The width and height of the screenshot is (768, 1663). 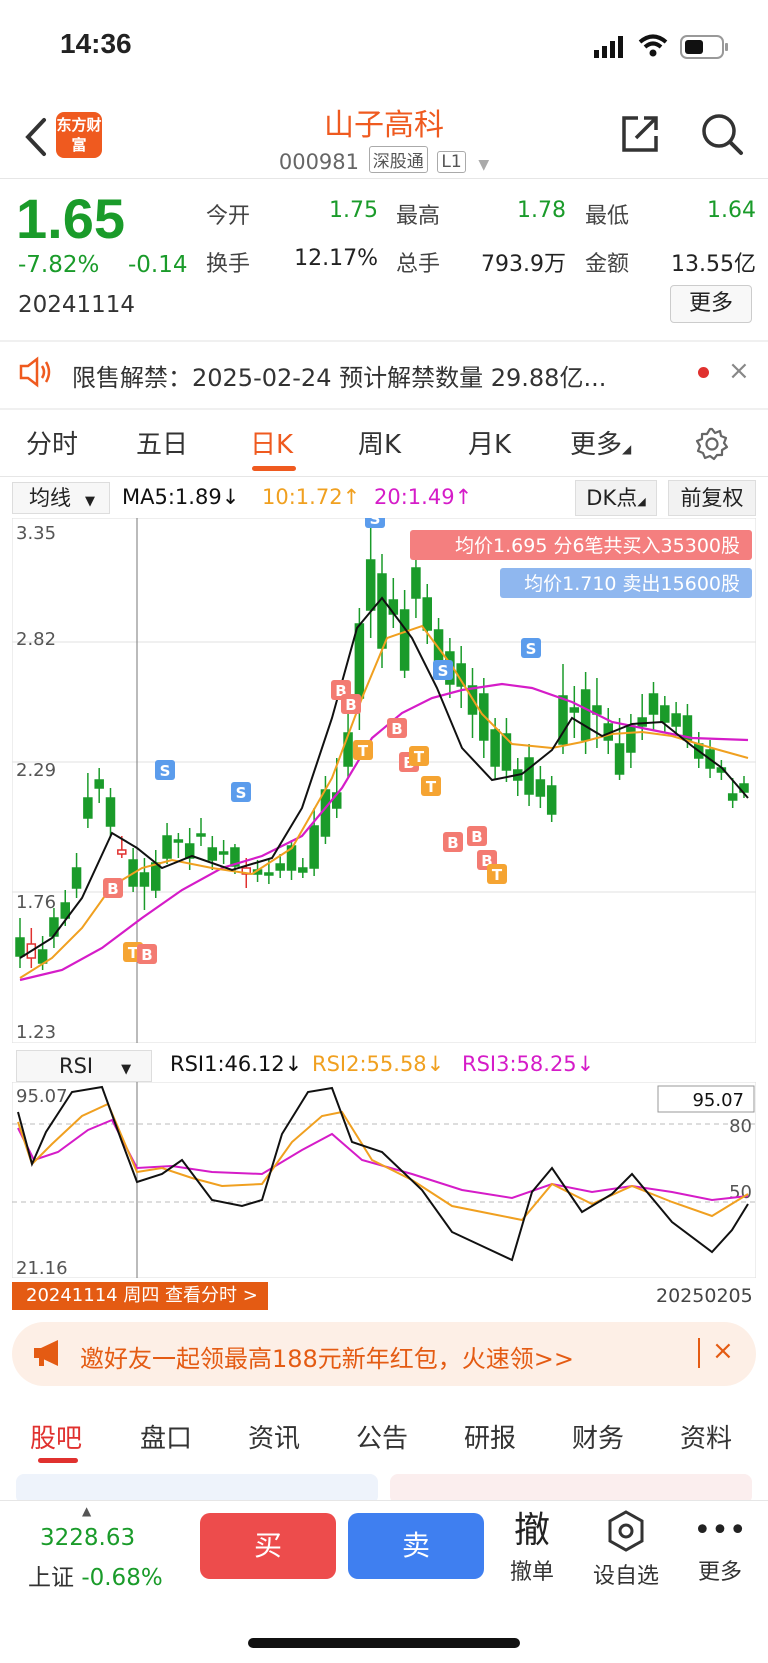 I want to click on kline-y-label-bottom: 1.23, so click(x=36, y=1032).